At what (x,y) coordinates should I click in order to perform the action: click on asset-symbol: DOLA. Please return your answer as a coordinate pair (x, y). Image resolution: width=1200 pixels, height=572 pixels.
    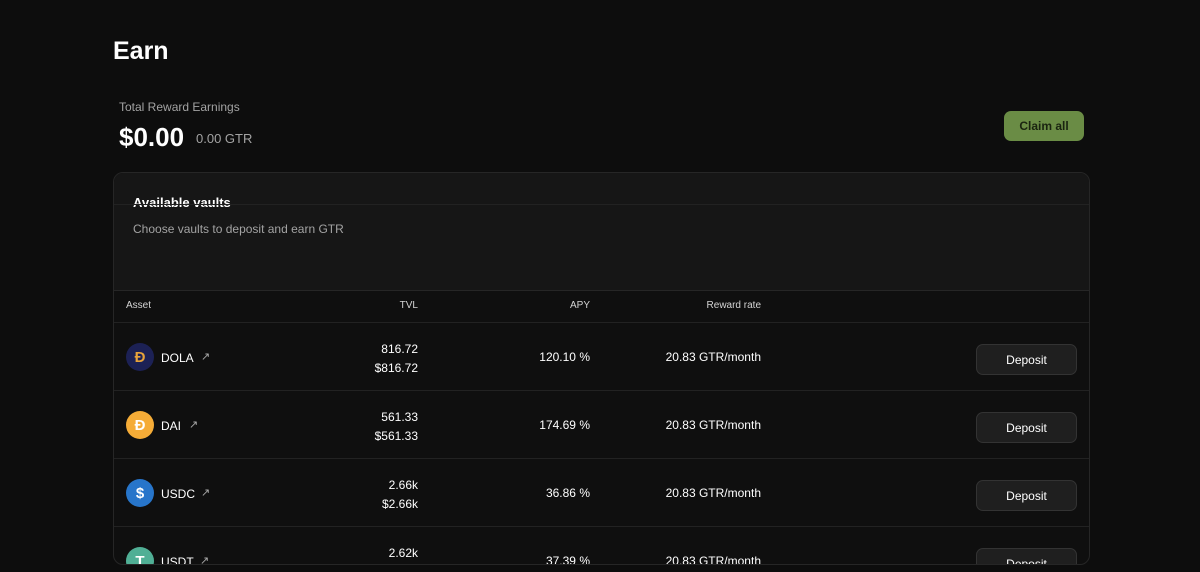
    Looking at the image, I should click on (177, 358).